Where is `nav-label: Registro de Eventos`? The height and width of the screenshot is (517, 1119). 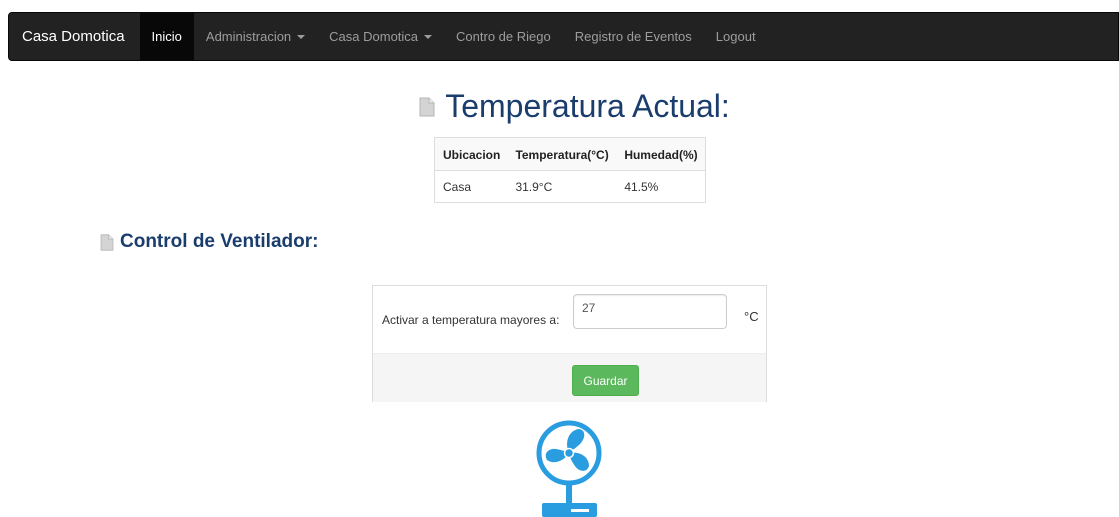
nav-label: Registro de Eventos is located at coordinates (633, 36).